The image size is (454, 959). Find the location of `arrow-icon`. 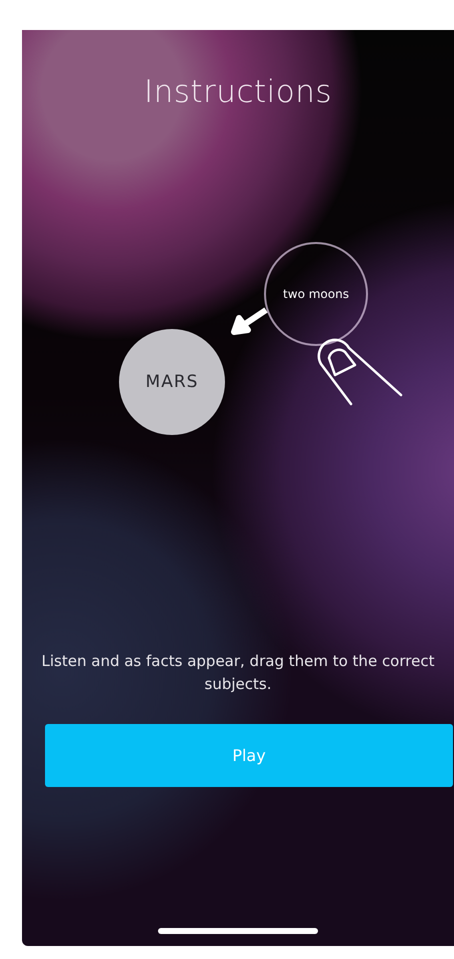

arrow-icon is located at coordinates (250, 322).